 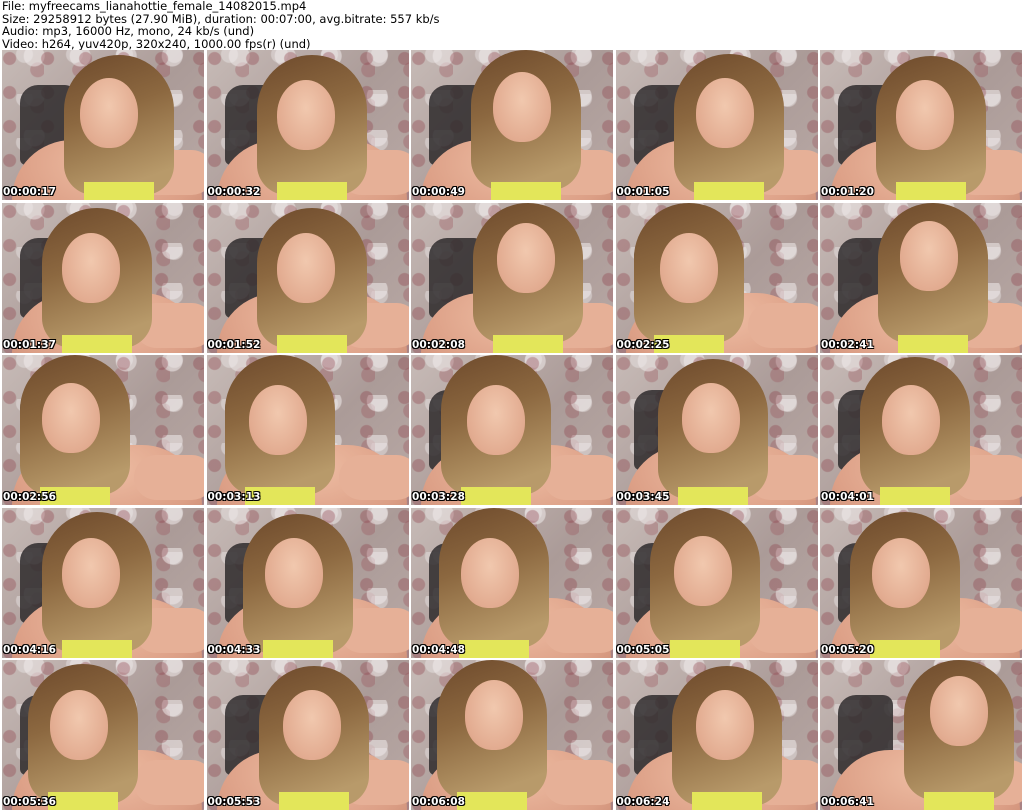 What do you see at coordinates (103, 430) in the screenshot?
I see `video-frame-thumbnail: 00:02:56` at bounding box center [103, 430].